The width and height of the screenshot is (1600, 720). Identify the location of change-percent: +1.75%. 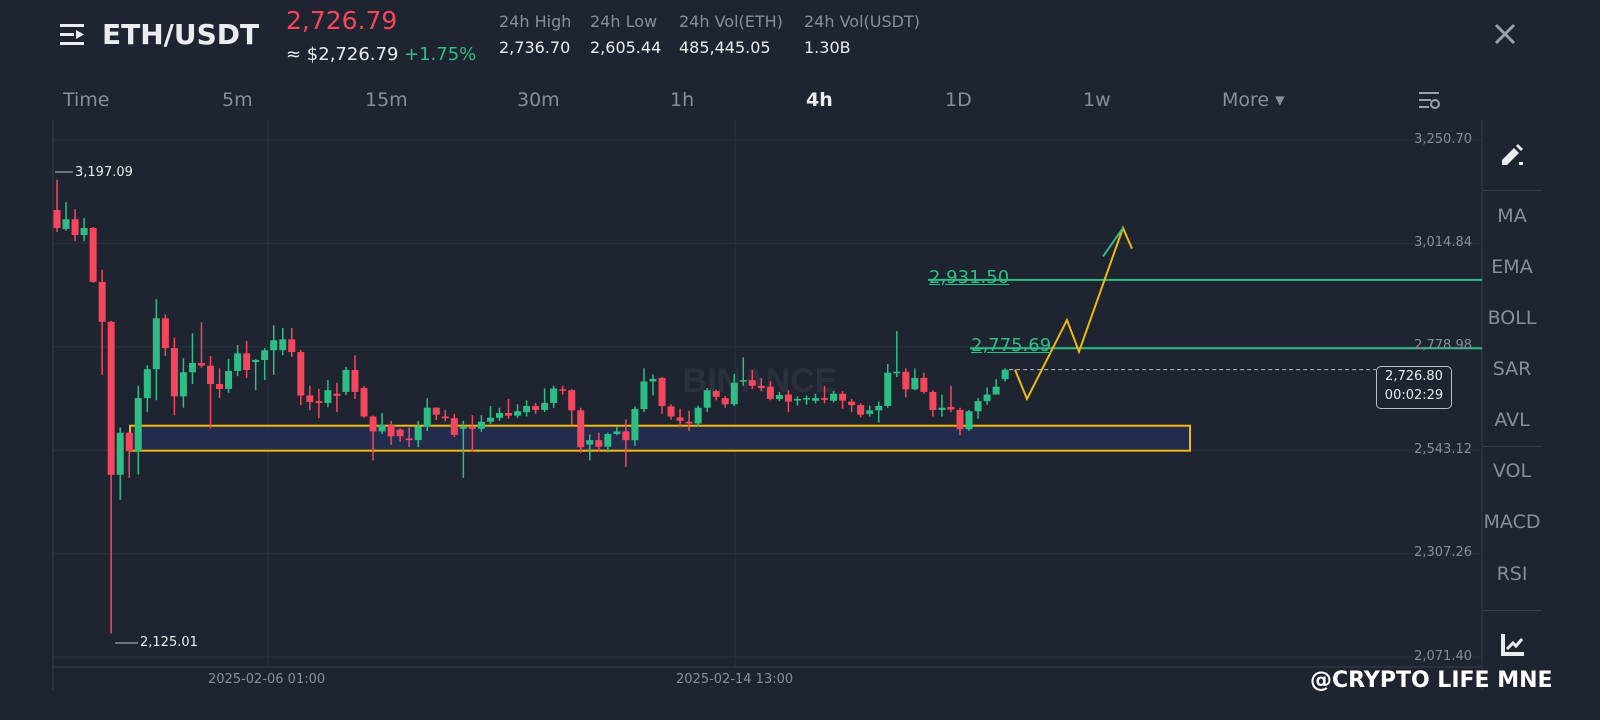
(440, 54).